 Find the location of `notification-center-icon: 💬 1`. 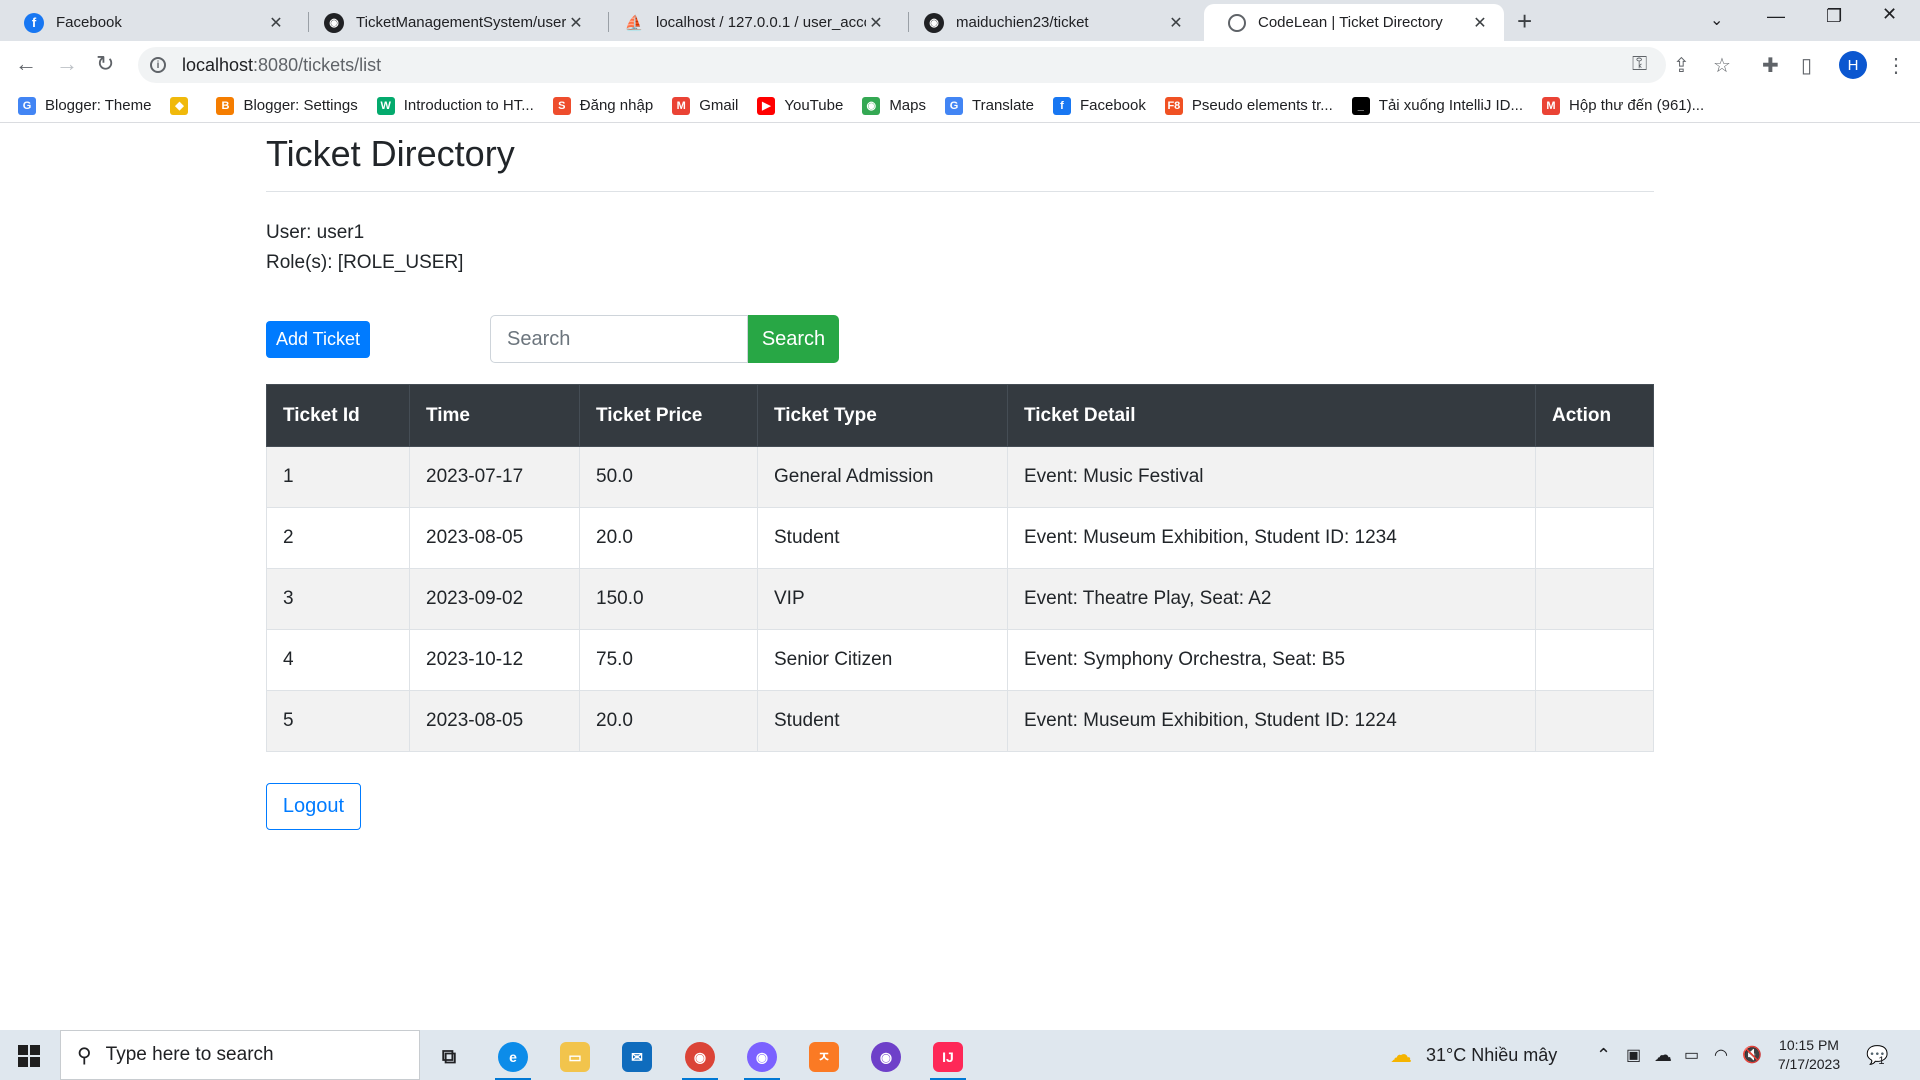

notification-center-icon: 💬 1 is located at coordinates (1877, 1055).